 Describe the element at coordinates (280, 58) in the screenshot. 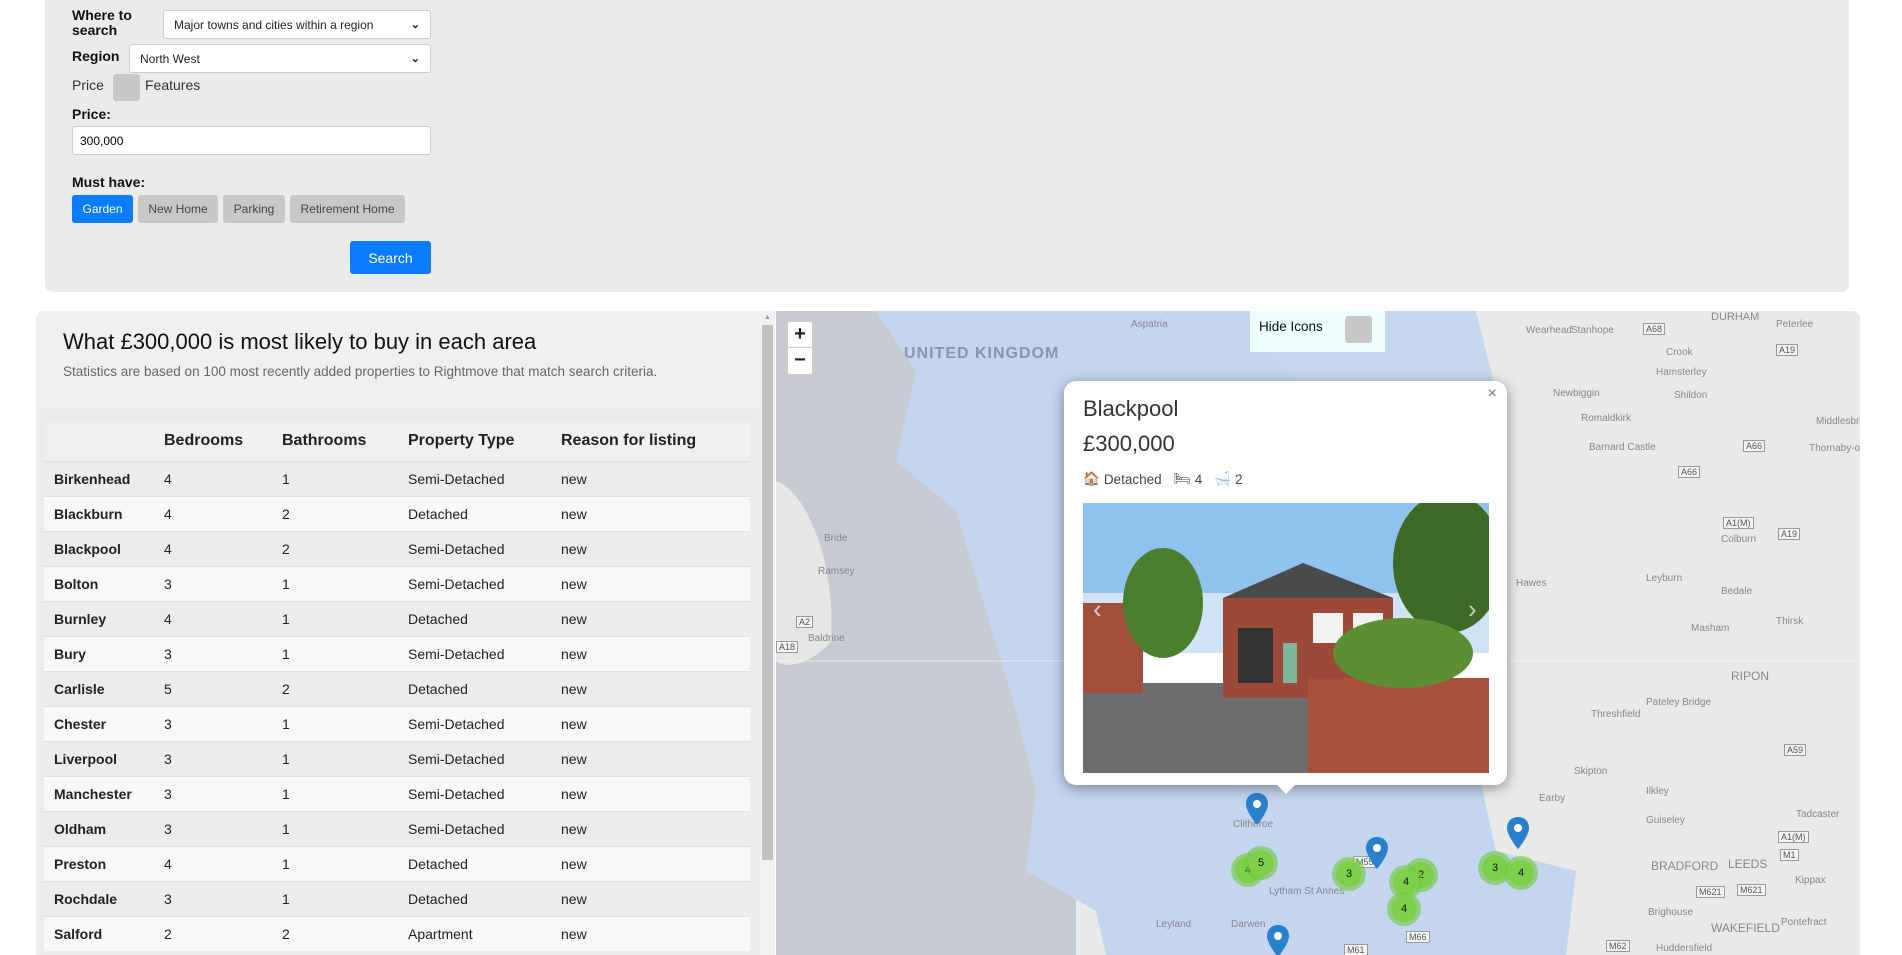

I see `region-select: North West ⌄` at that location.